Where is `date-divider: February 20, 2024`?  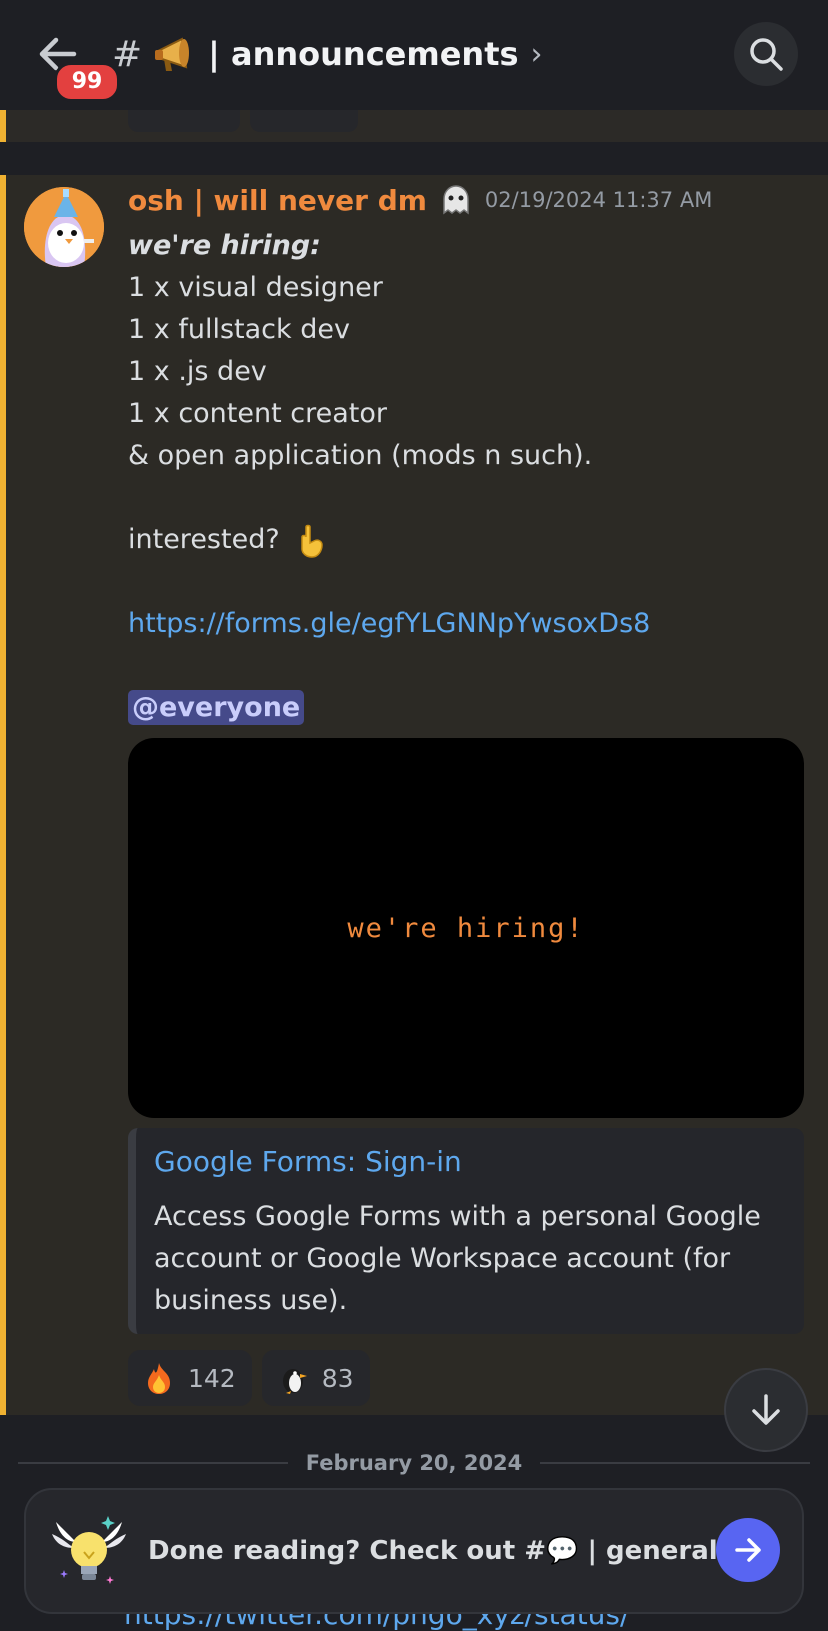
date-divider: February 20, 2024 is located at coordinates (414, 1463).